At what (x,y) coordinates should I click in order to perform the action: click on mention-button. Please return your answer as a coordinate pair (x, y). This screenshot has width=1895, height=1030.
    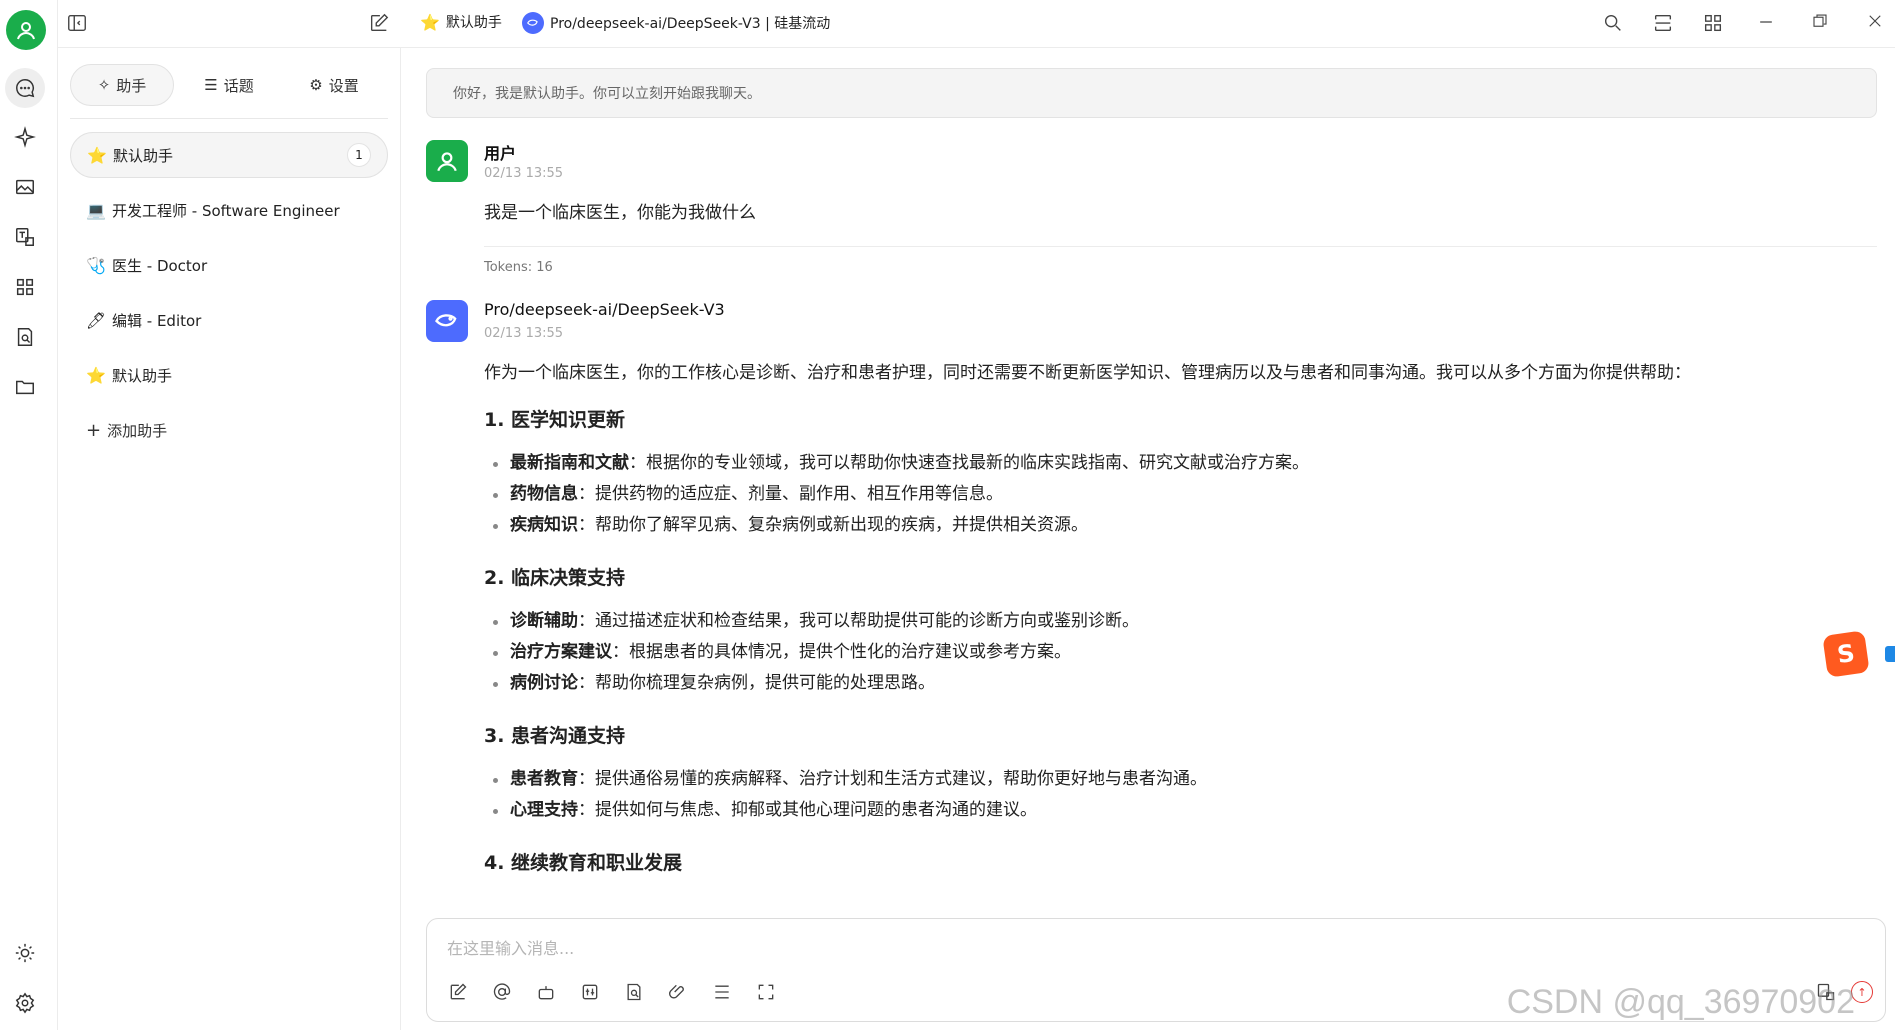
    Looking at the image, I should click on (502, 992).